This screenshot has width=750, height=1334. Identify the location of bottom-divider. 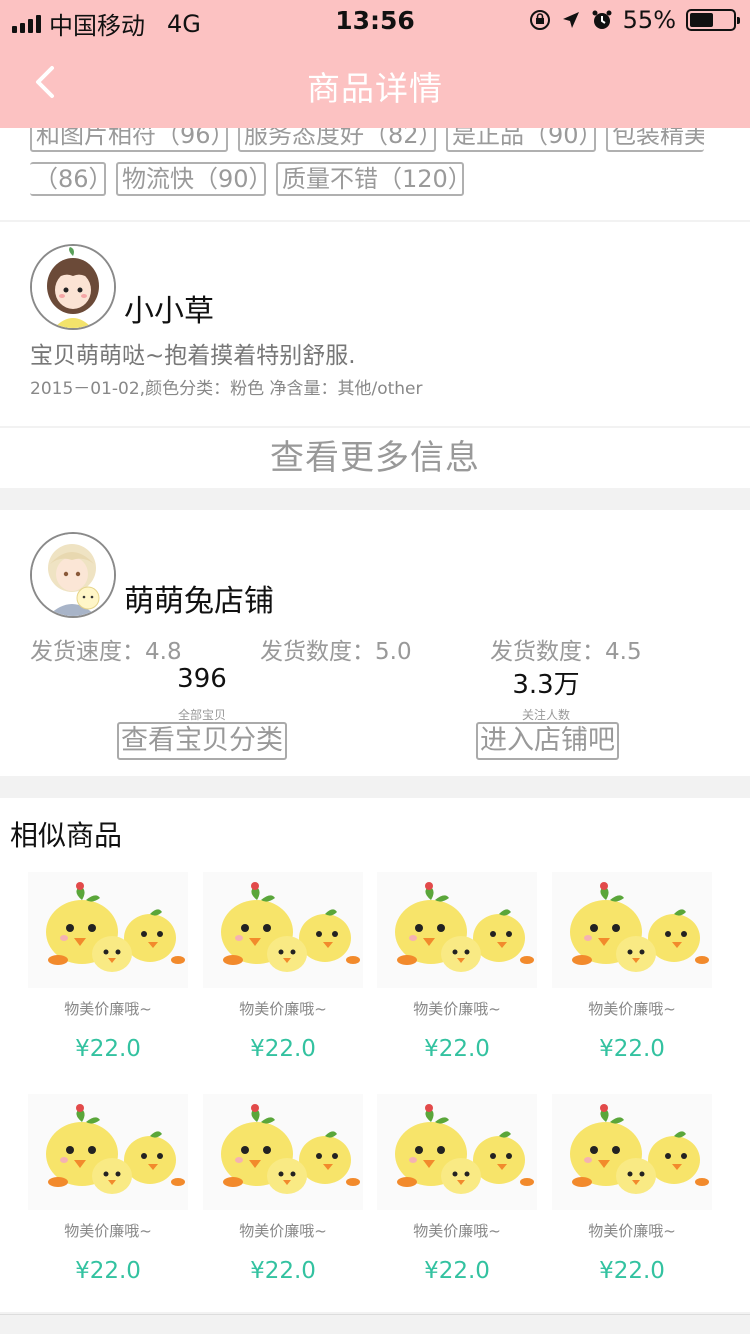
(375, 1324).